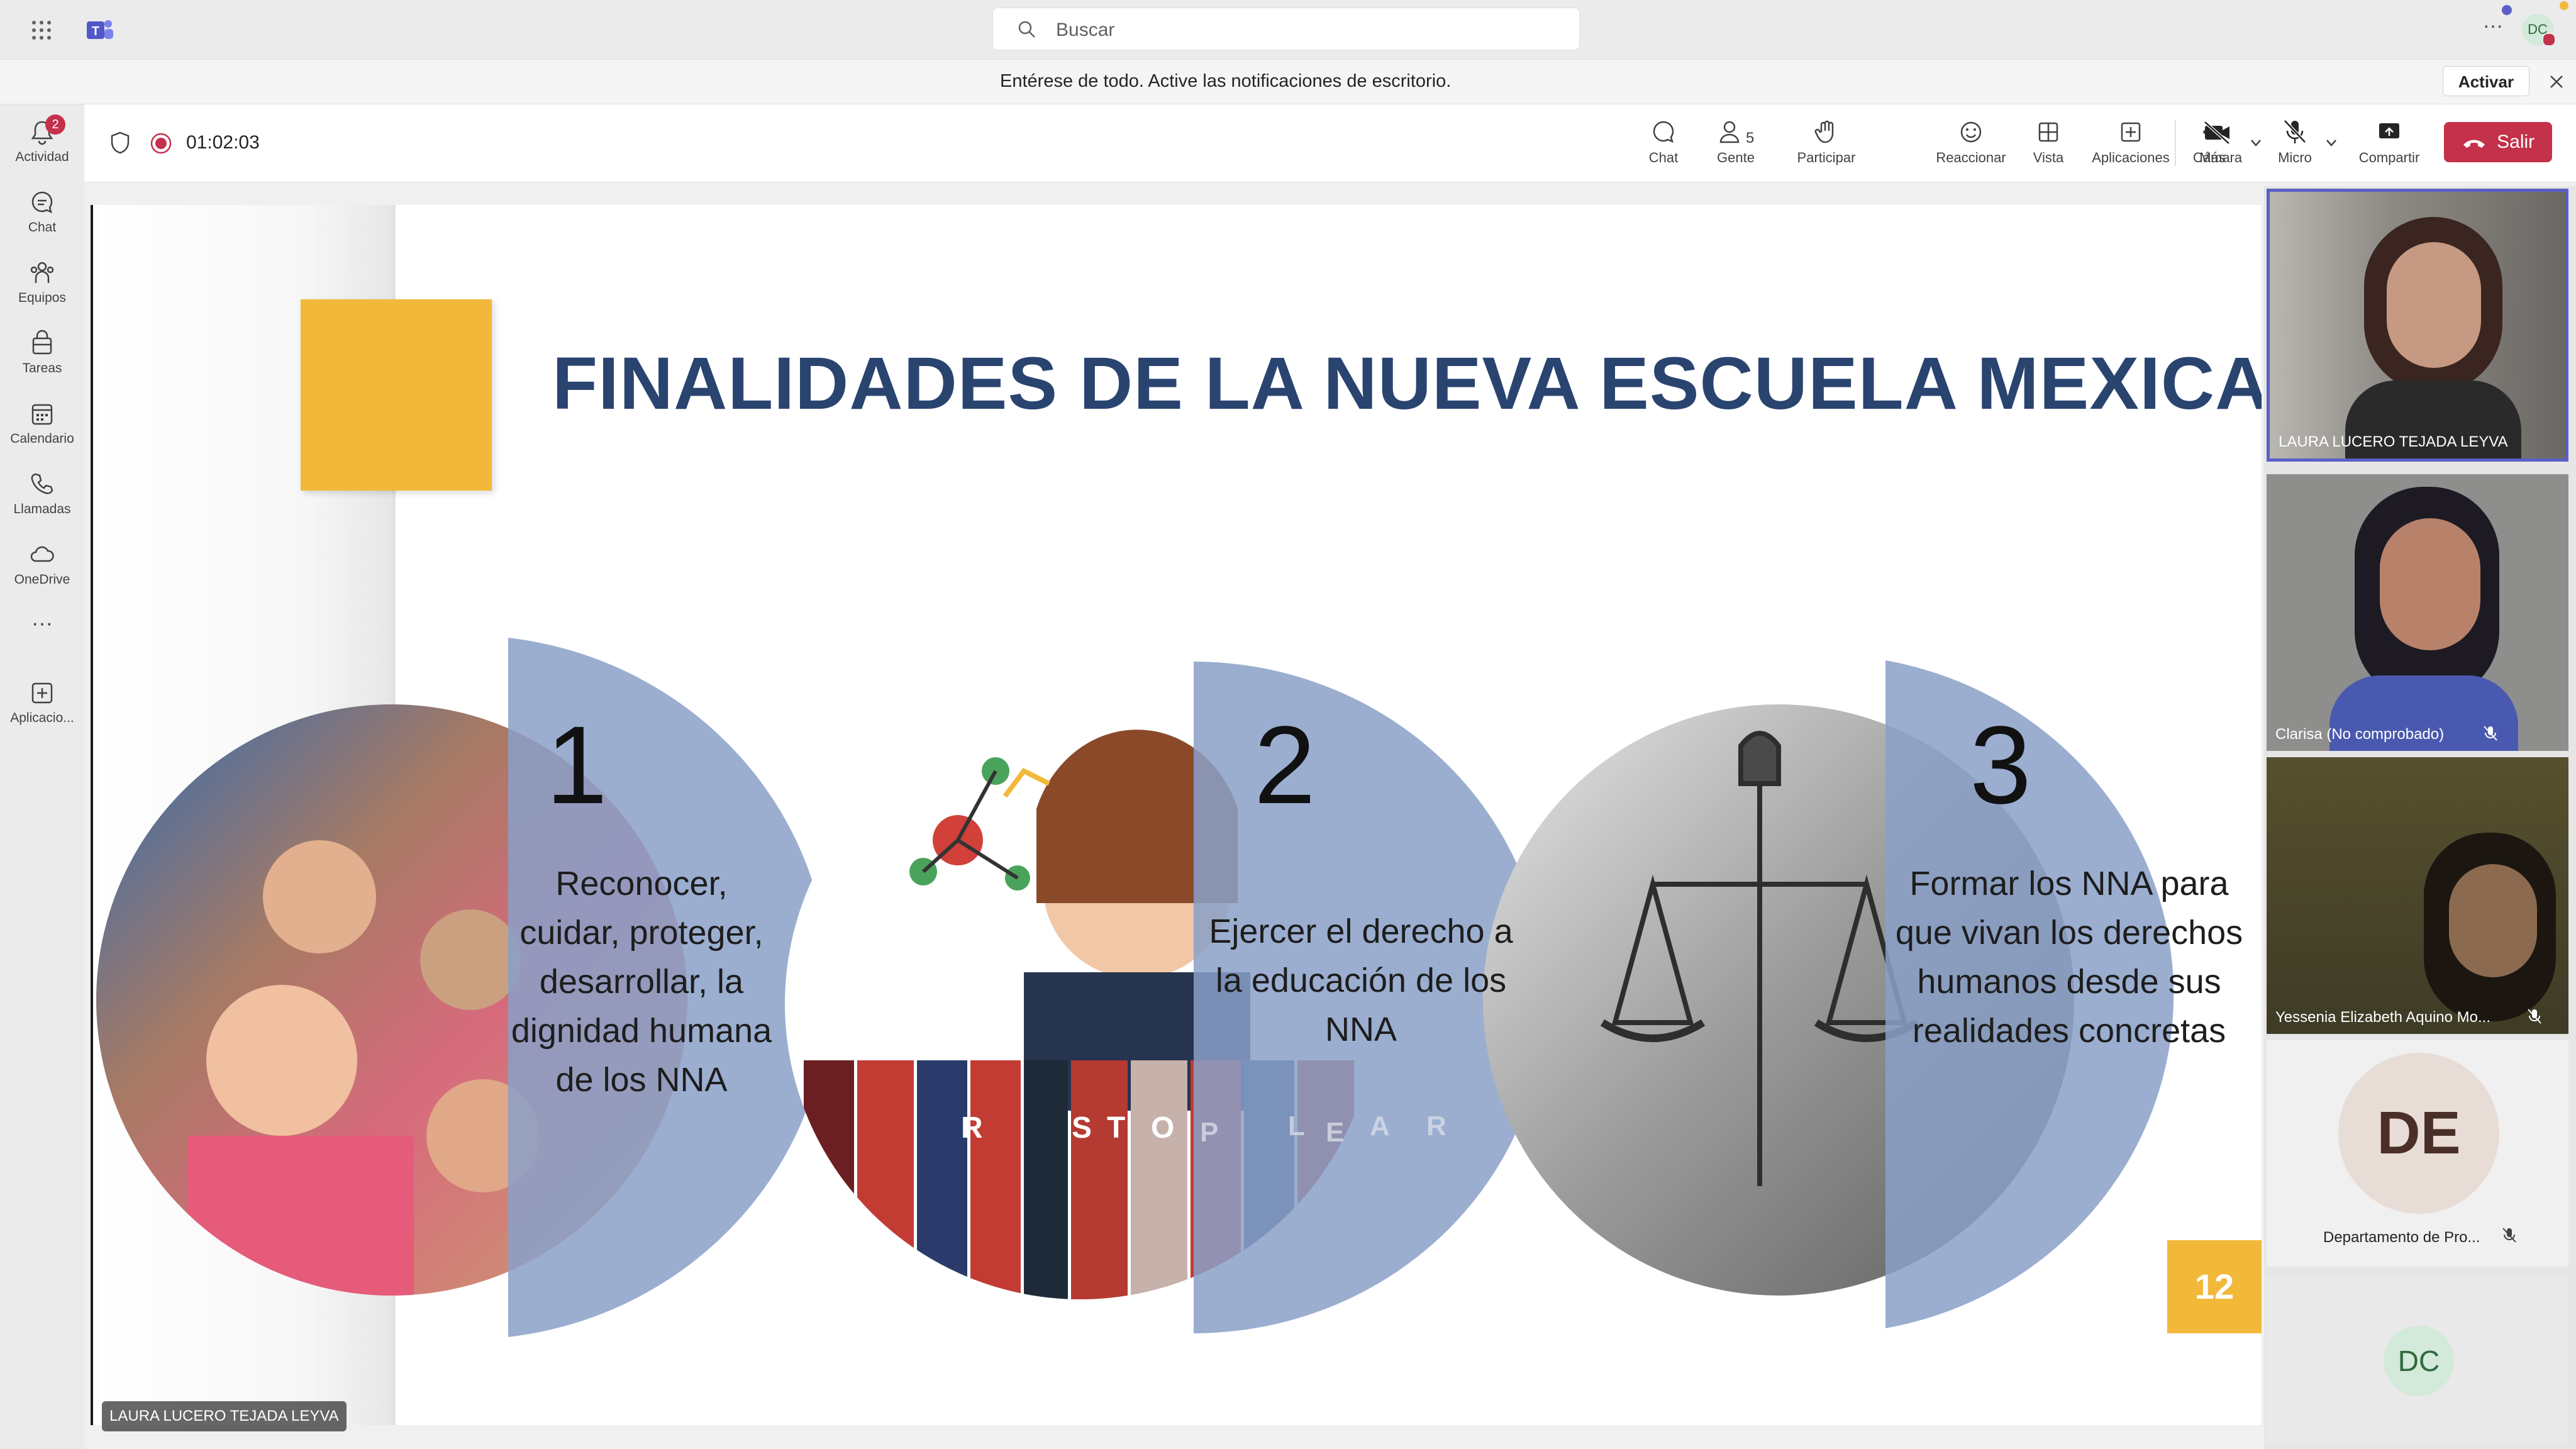 This screenshot has height=1449, width=2576. What do you see at coordinates (2217, 157) in the screenshot?
I see `camera-label: Cámara` at bounding box center [2217, 157].